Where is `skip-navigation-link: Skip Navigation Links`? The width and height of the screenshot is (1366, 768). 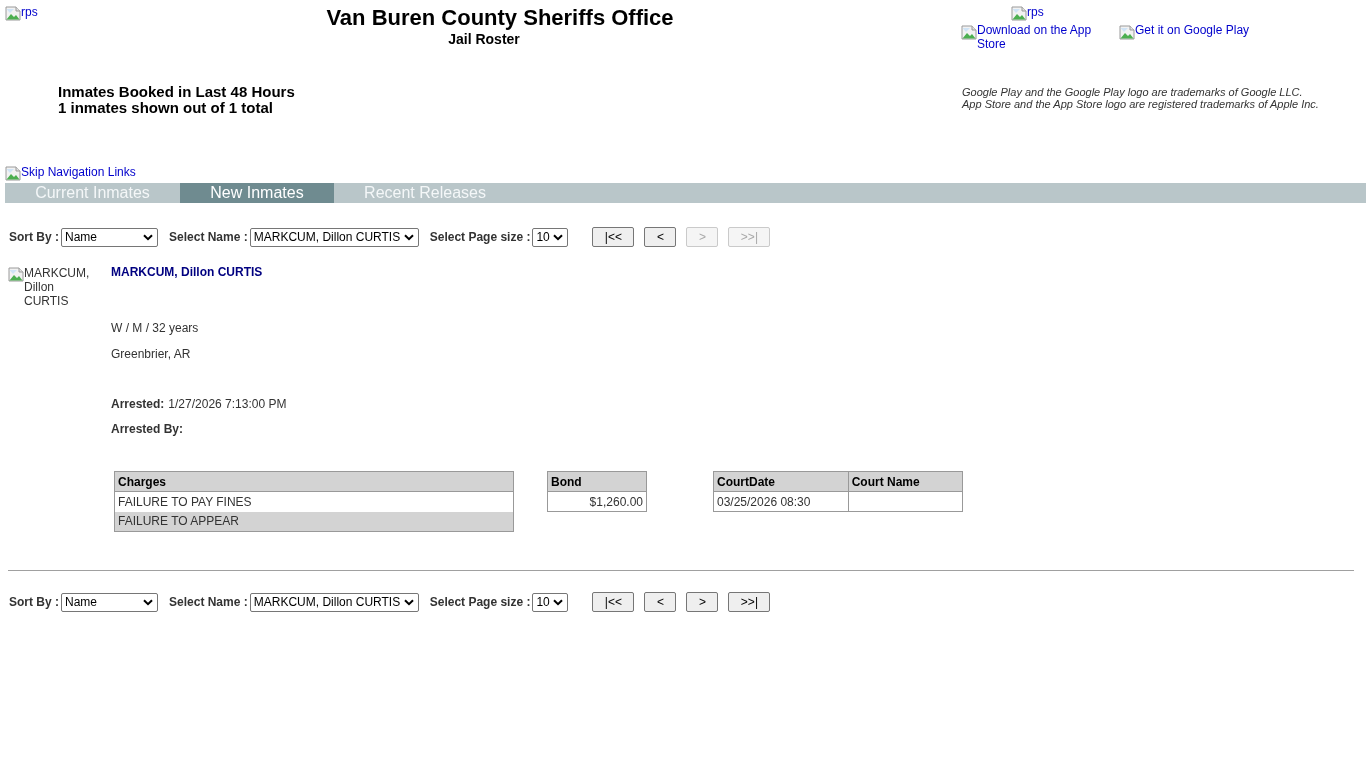
skip-navigation-link: Skip Navigation Links is located at coordinates (70, 173).